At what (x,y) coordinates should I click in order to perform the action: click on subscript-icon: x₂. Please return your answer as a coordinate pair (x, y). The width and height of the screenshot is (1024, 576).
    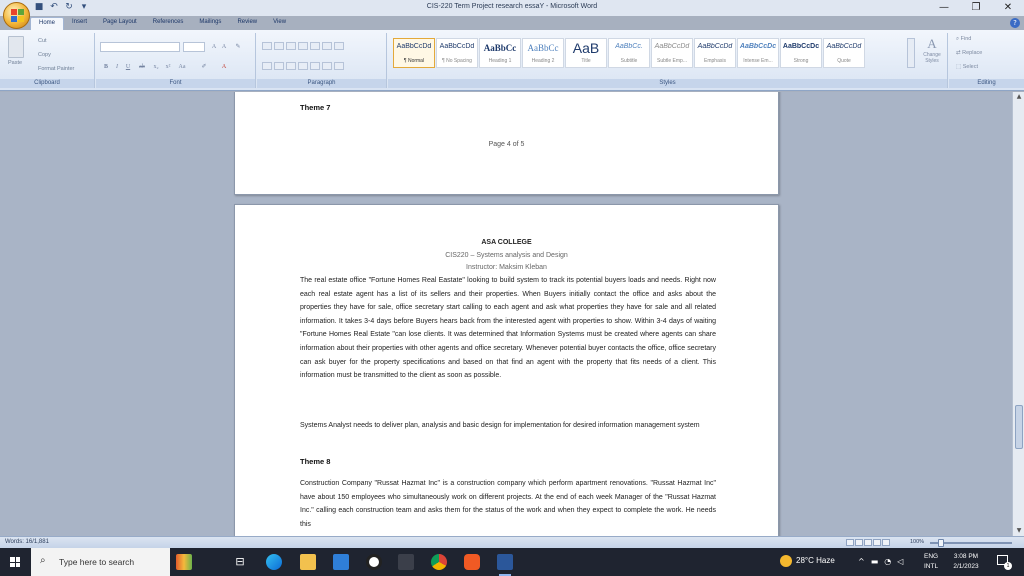
    Looking at the image, I should click on (156, 67).